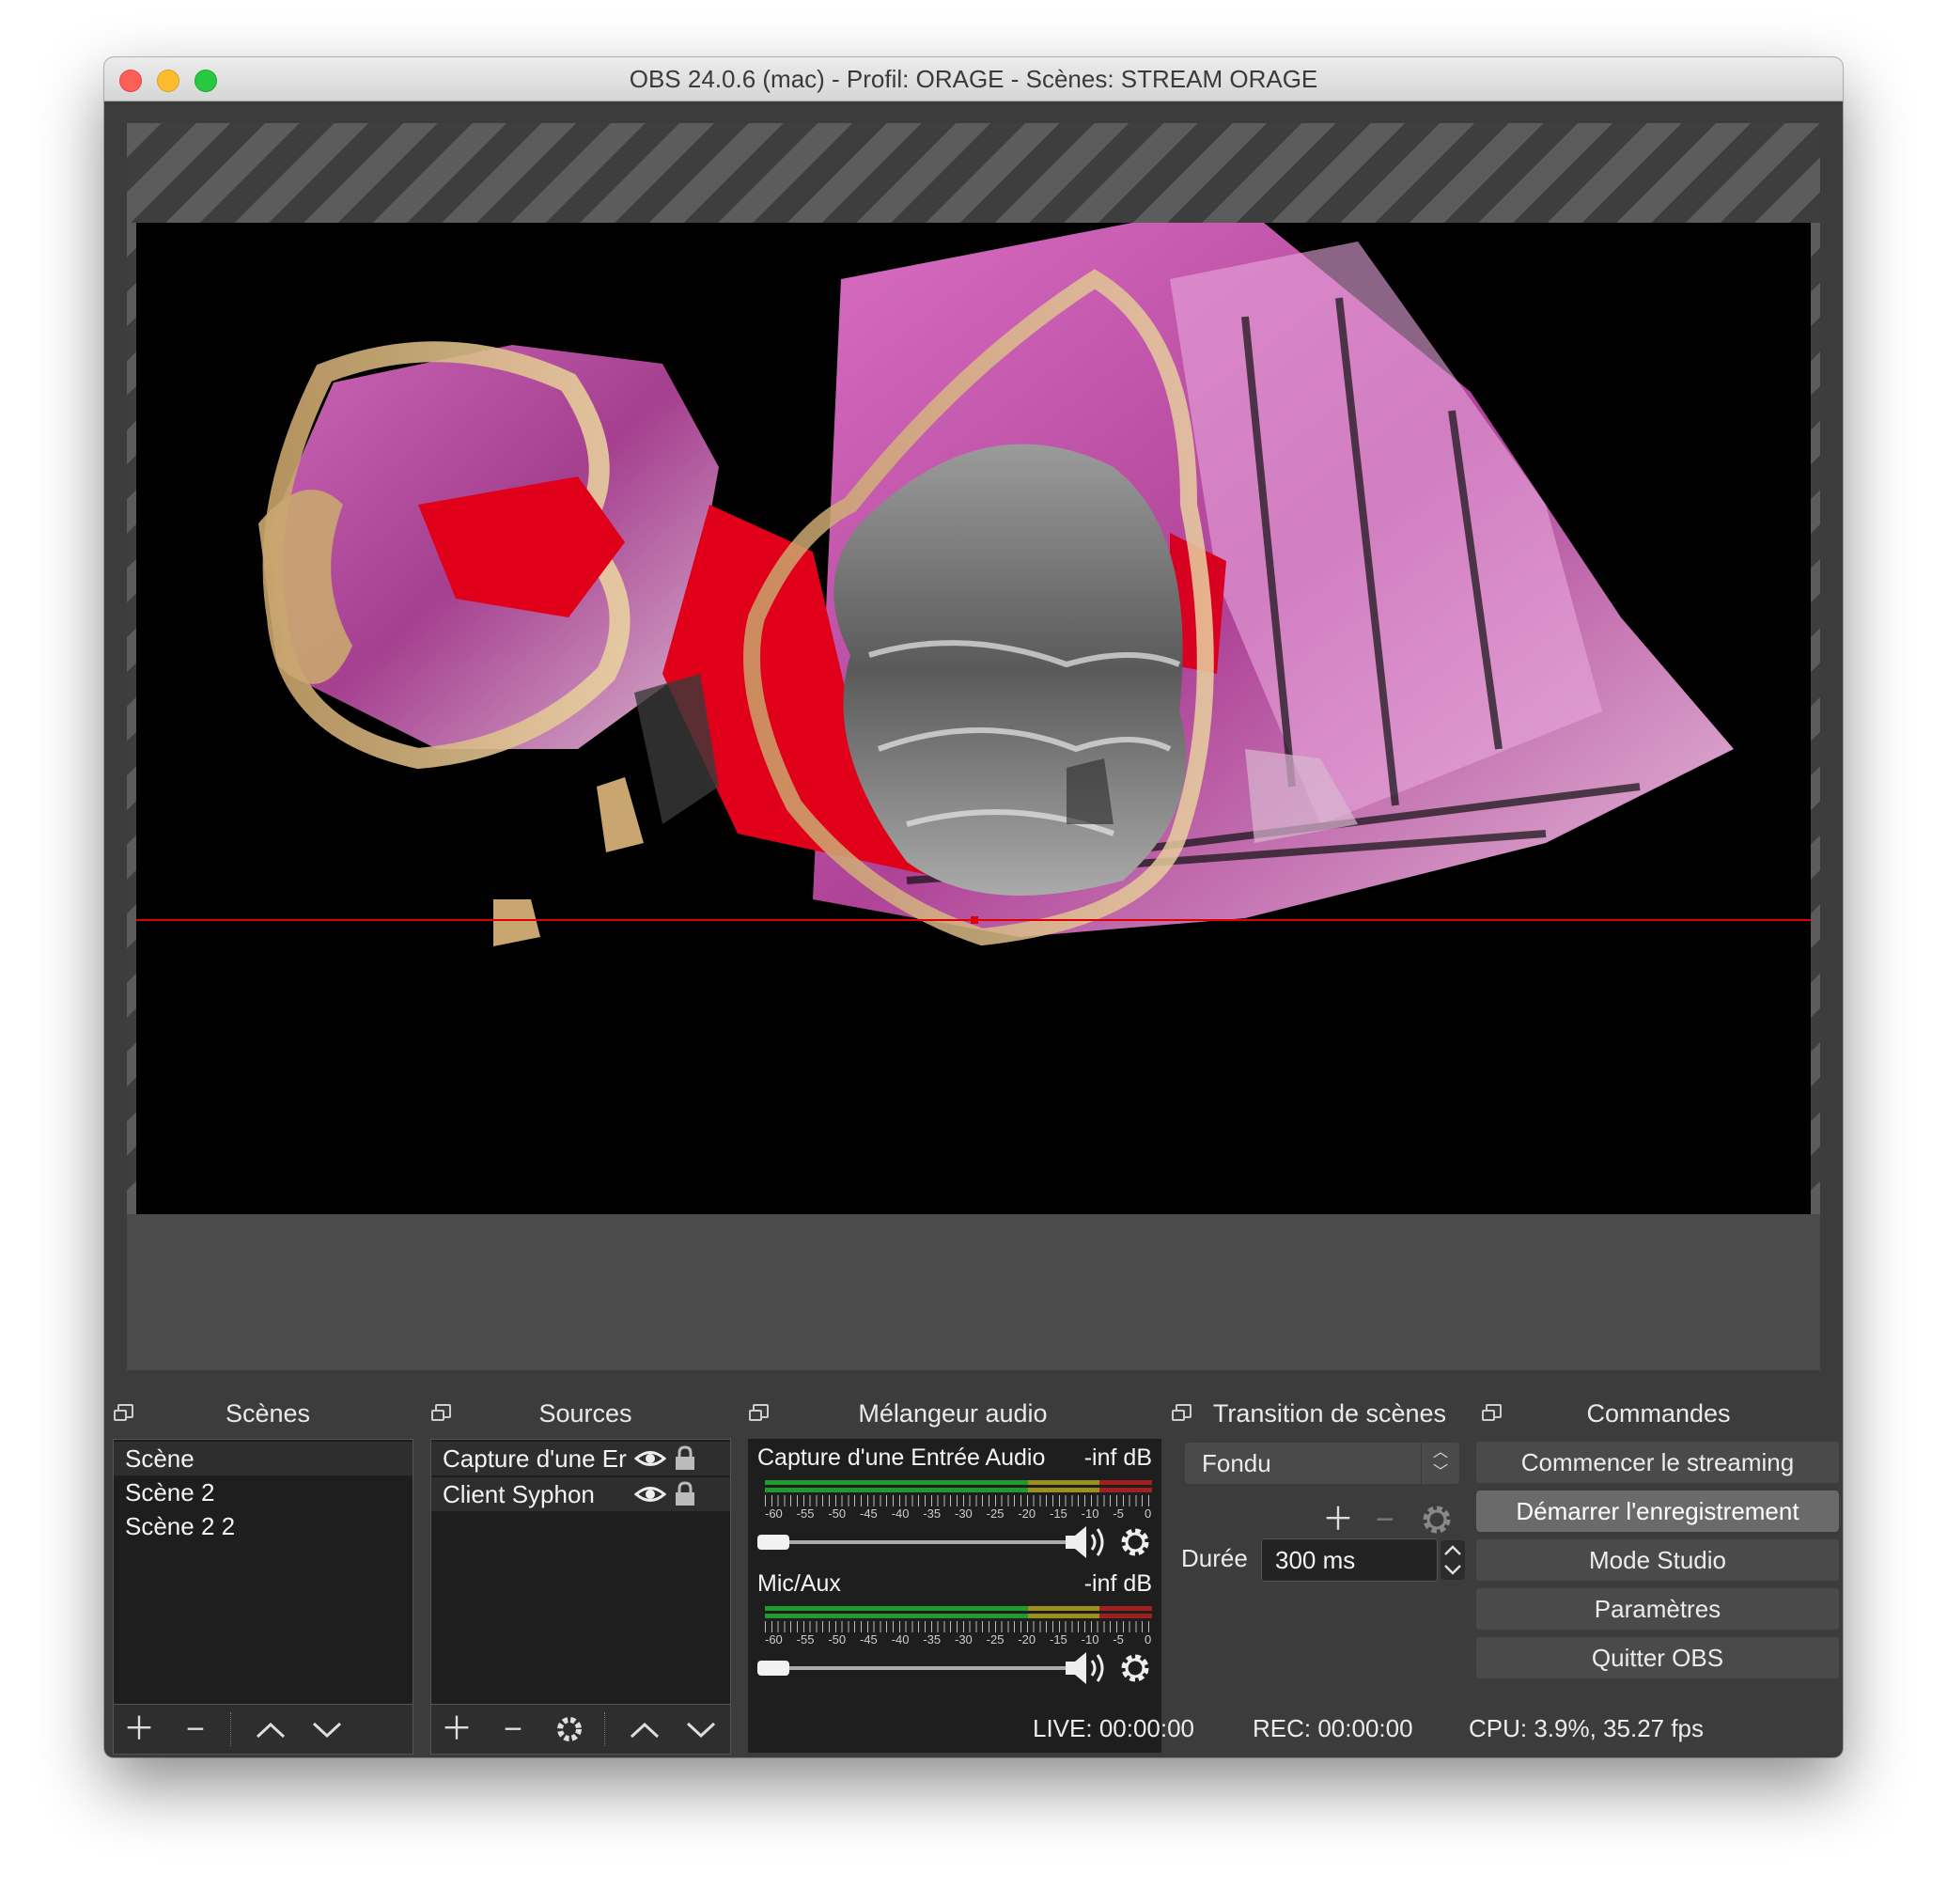  Describe the element at coordinates (953, 1413) in the screenshot. I see `mixer-dock-title: Mélangeur audio` at that location.